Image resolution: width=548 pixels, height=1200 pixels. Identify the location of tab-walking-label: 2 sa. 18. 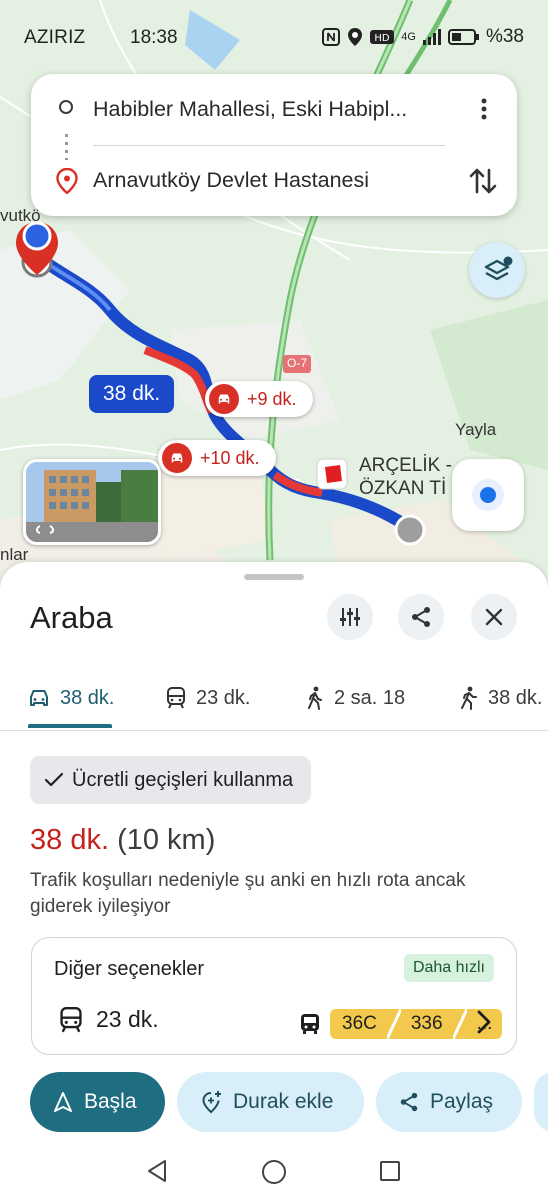
(370, 697).